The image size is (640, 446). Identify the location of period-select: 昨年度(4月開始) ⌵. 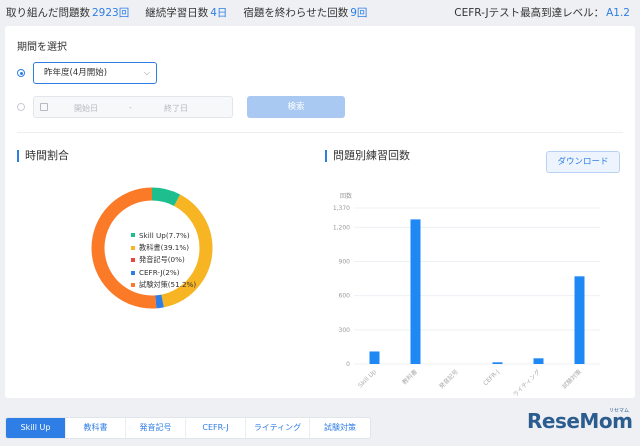
(95, 73).